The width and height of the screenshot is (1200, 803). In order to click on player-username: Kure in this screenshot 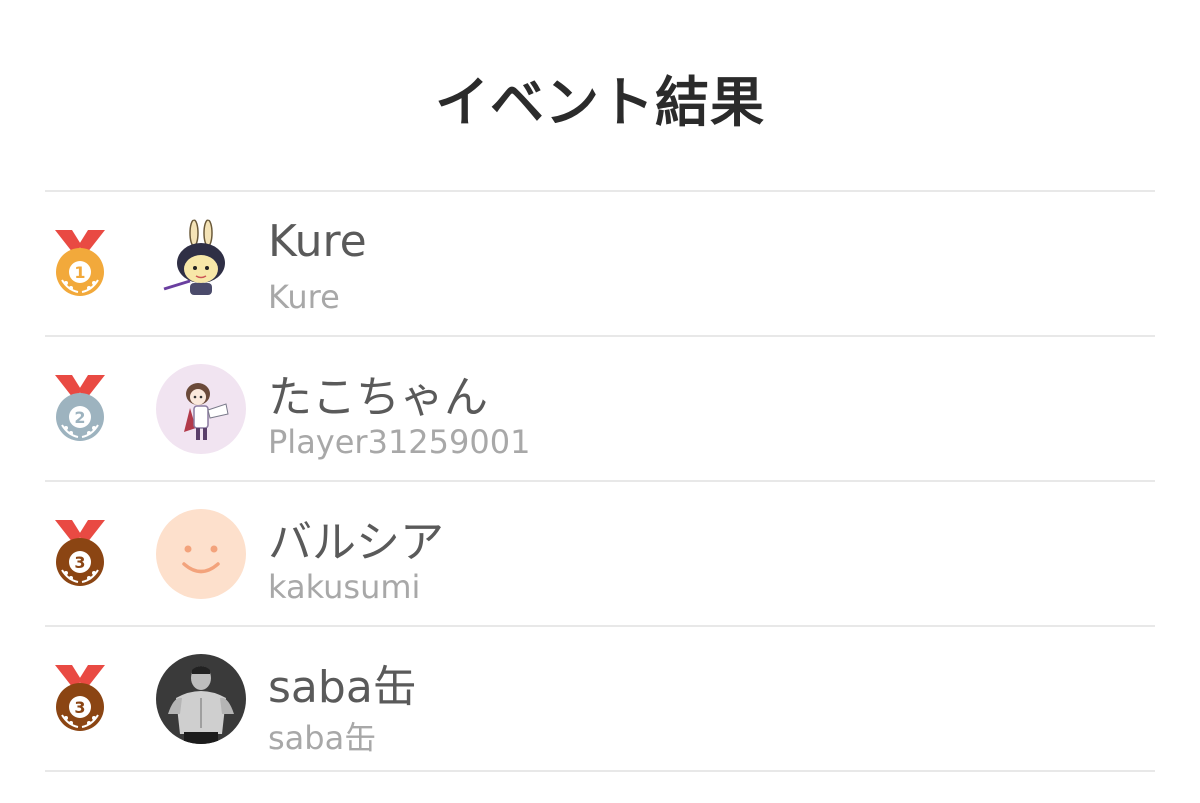, I will do `click(304, 297)`.